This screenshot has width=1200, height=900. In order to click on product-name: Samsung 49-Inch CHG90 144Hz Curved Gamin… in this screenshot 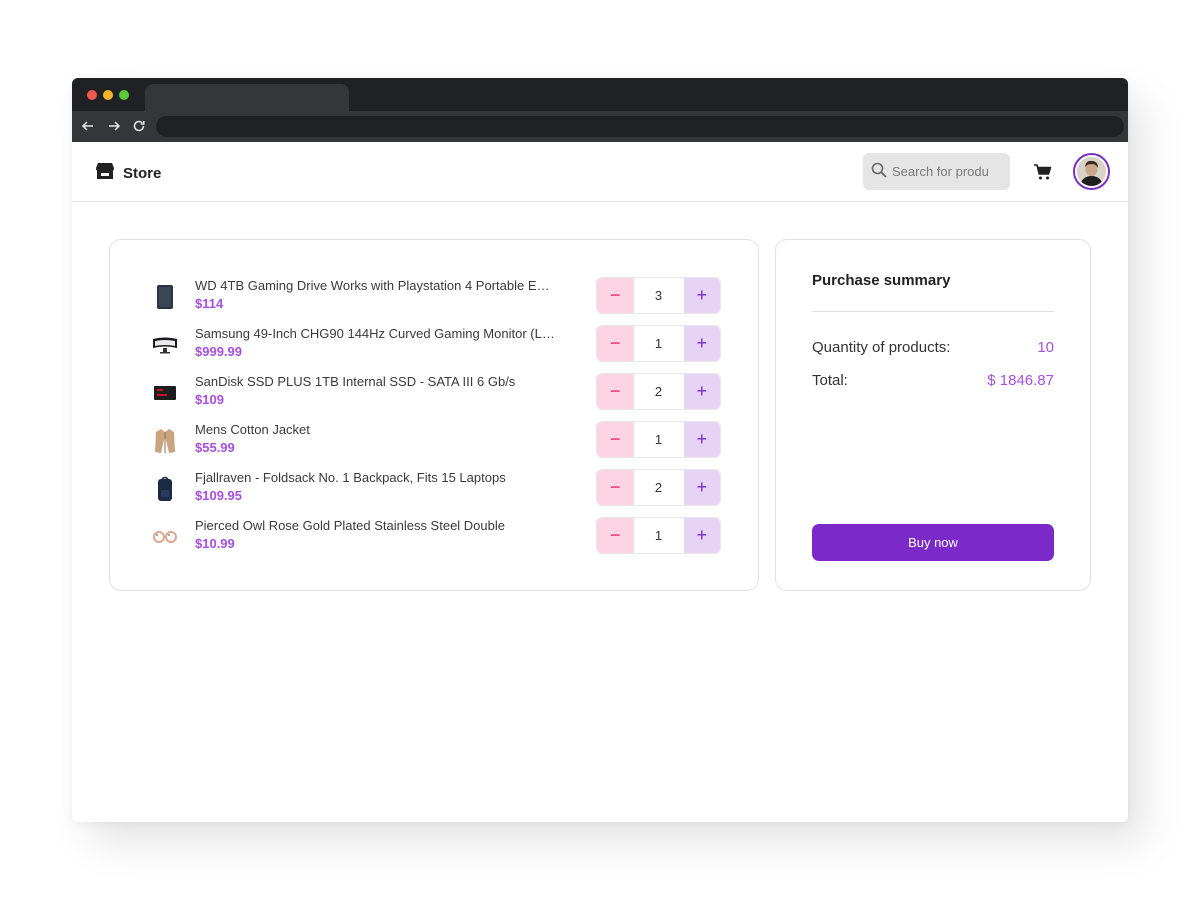, I will do `click(375, 333)`.